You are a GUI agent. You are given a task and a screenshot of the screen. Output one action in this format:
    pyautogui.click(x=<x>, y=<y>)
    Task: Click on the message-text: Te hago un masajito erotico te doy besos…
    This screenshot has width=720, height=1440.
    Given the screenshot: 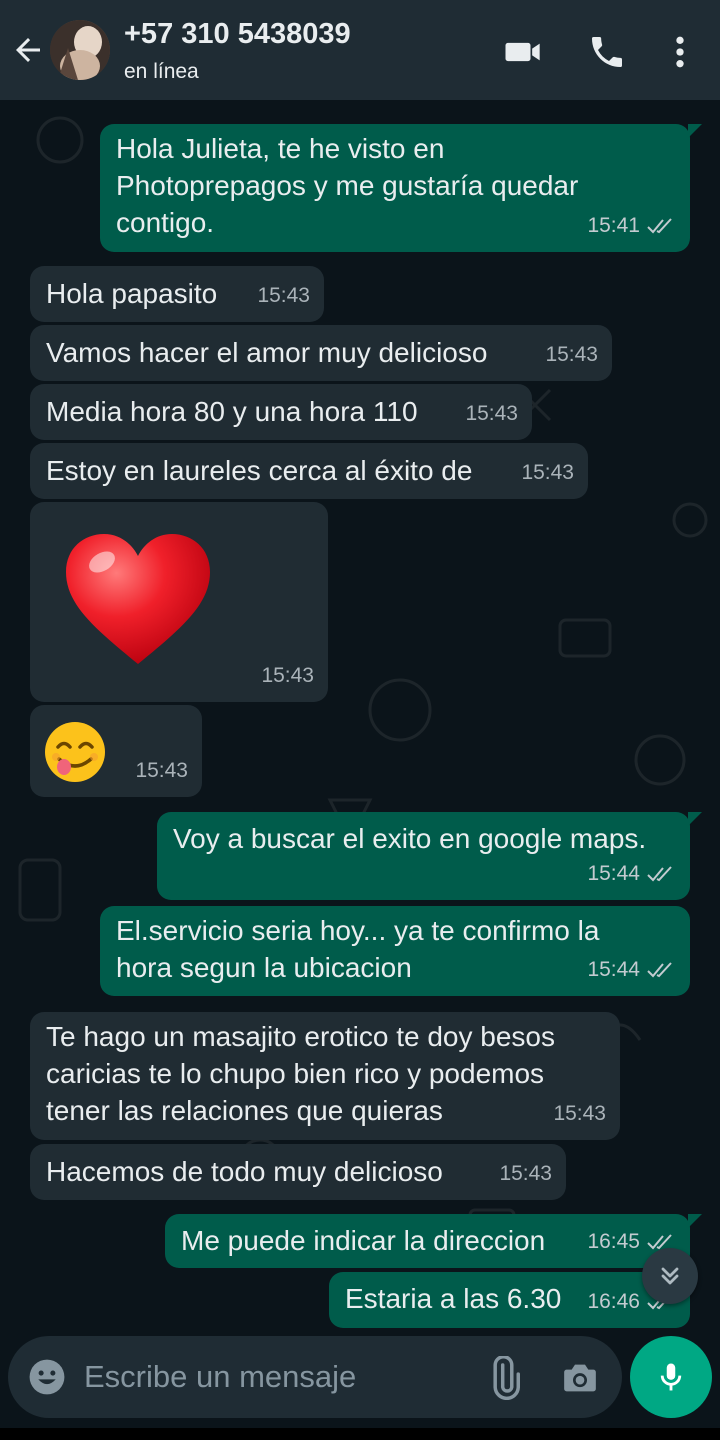 What is the action you would take?
    pyautogui.click(x=300, y=1073)
    